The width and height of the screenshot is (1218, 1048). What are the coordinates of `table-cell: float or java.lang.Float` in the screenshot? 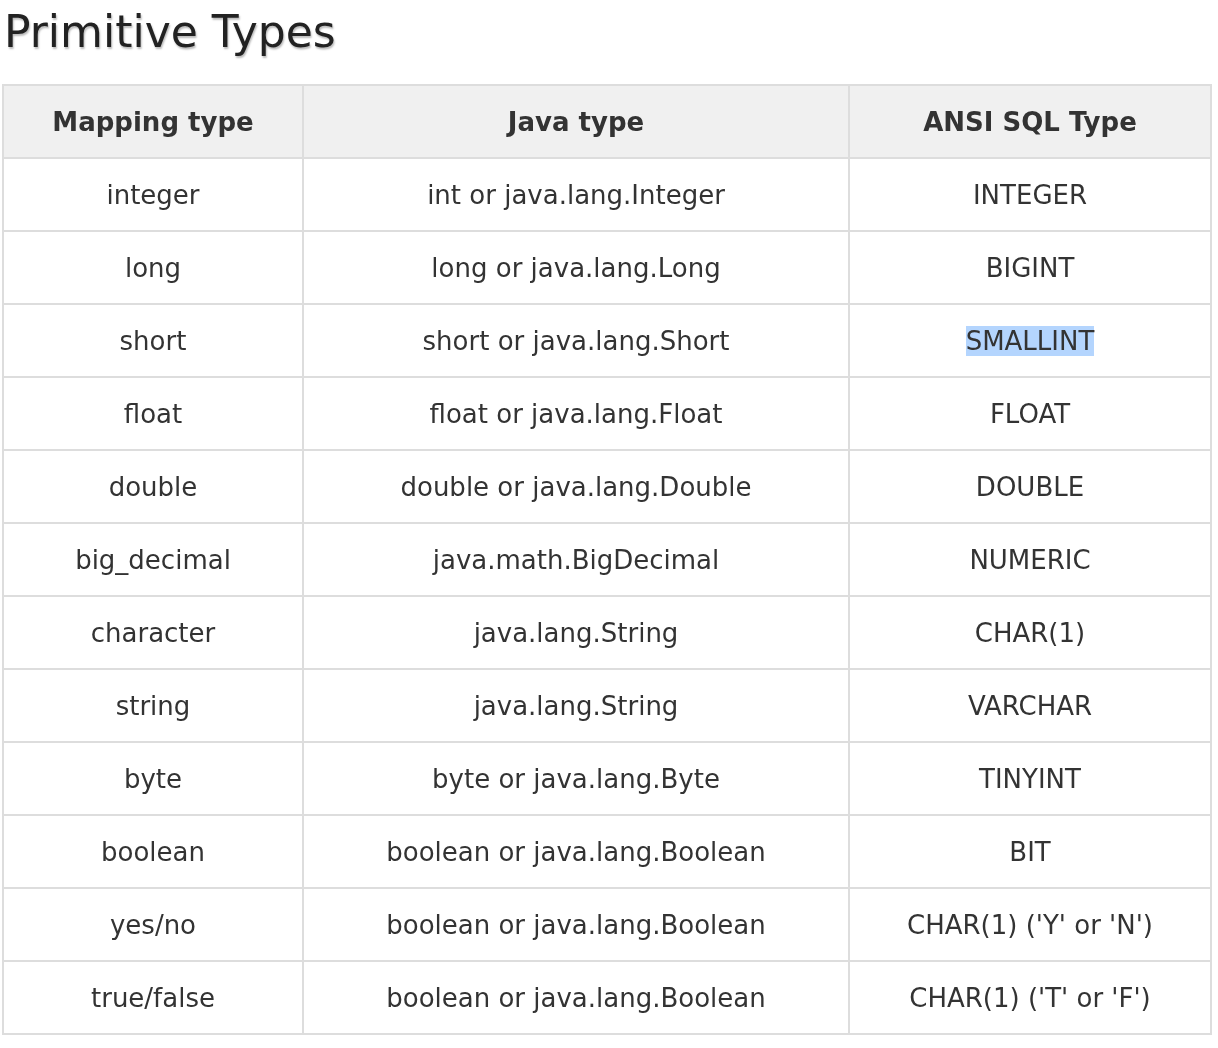 It's located at (576, 413).